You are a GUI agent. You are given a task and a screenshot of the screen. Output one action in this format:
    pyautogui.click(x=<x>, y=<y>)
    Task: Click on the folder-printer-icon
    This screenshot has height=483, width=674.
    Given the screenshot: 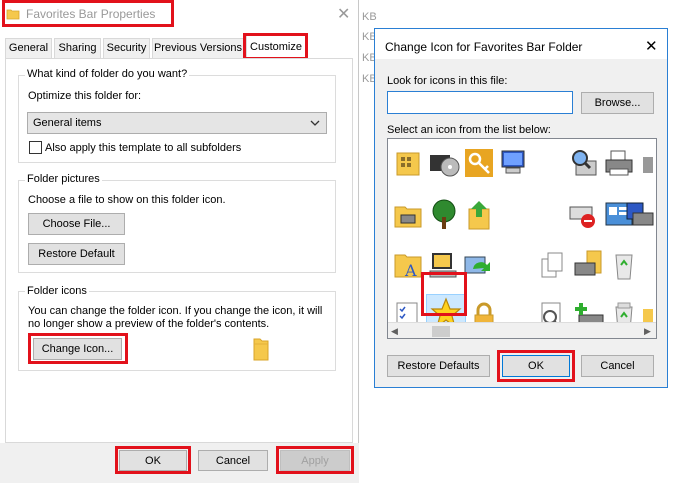 What is the action you would take?
    pyautogui.click(x=409, y=215)
    